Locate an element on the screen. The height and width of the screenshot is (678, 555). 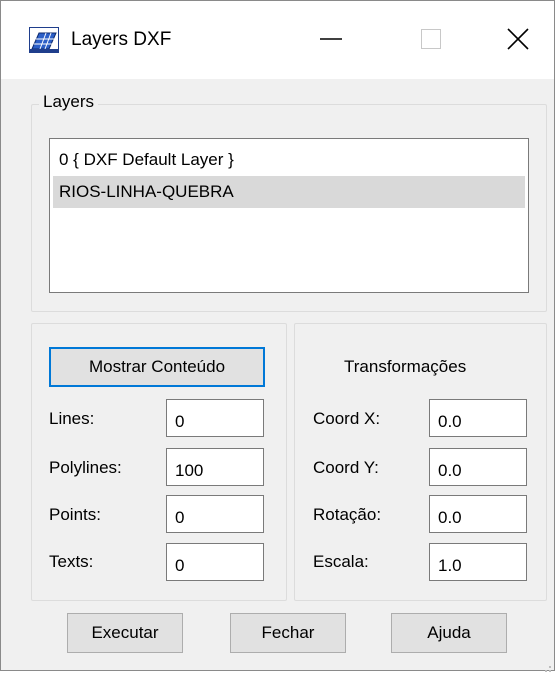
polylines-label: Polylines: is located at coordinates (85, 467).